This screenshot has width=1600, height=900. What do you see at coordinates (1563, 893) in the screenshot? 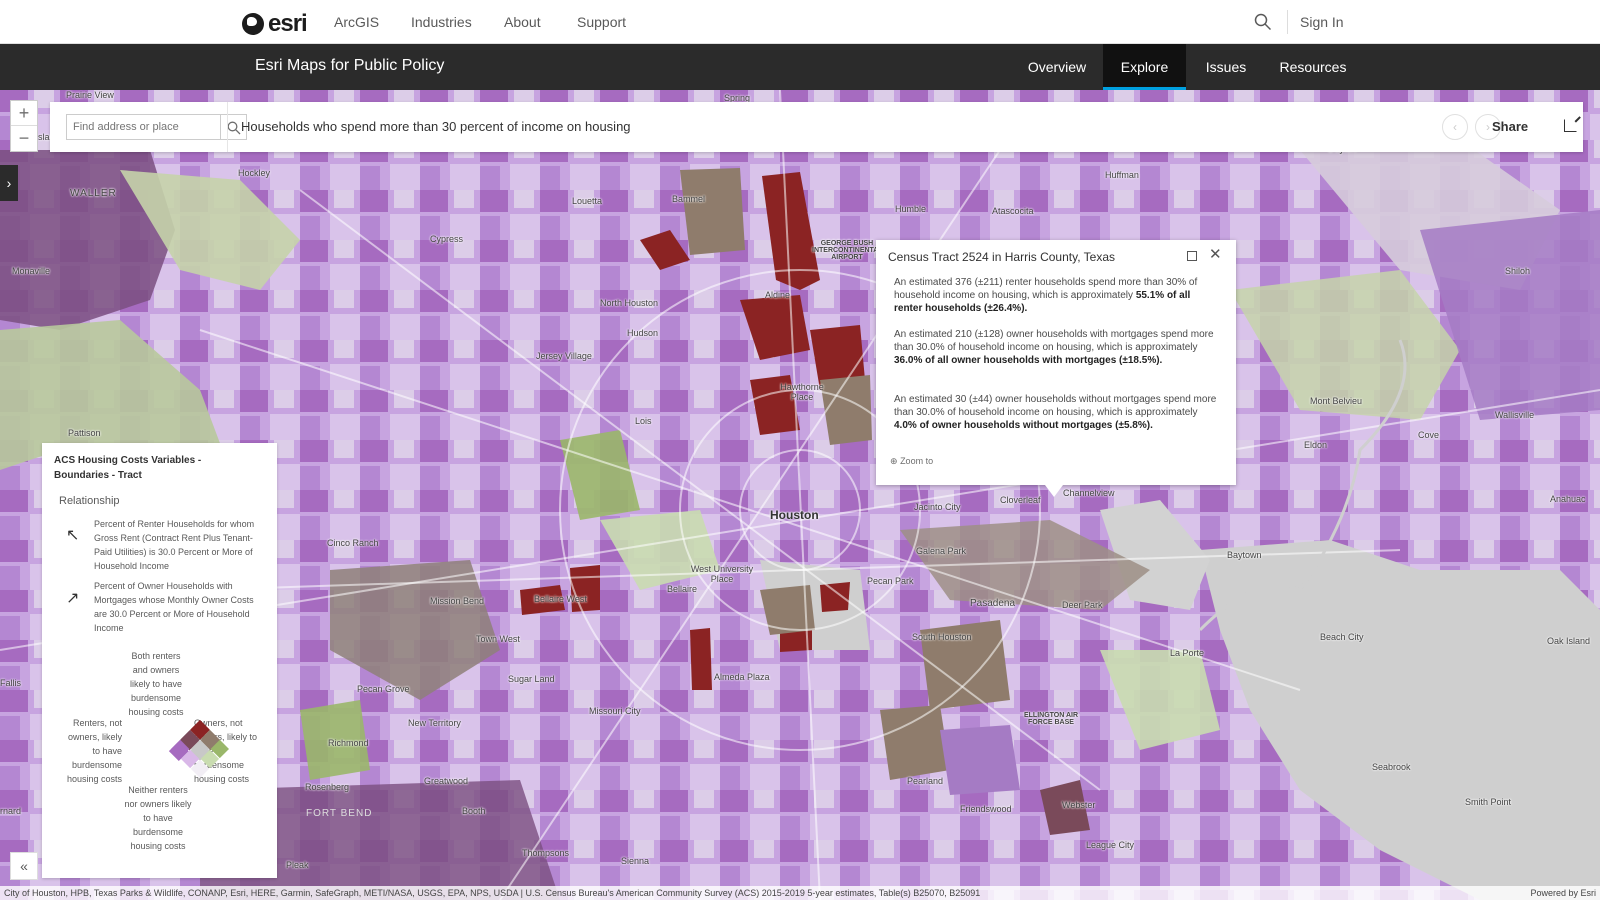
I see `powered-by-esri: Powered by Esri` at bounding box center [1563, 893].